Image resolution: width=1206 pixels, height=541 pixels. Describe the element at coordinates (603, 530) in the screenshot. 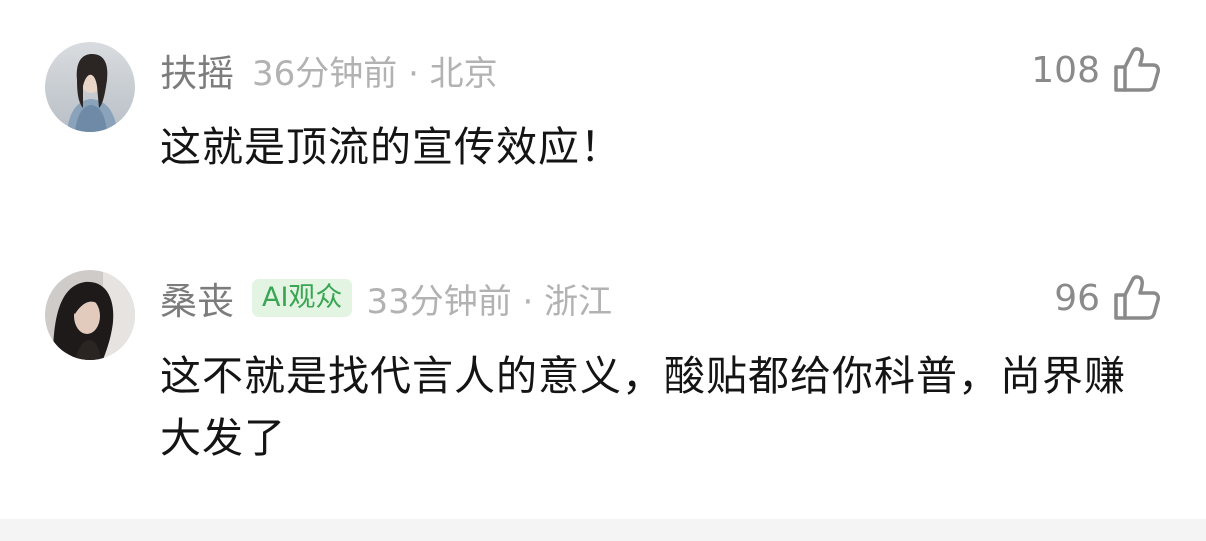

I see `bottom-divider` at that location.